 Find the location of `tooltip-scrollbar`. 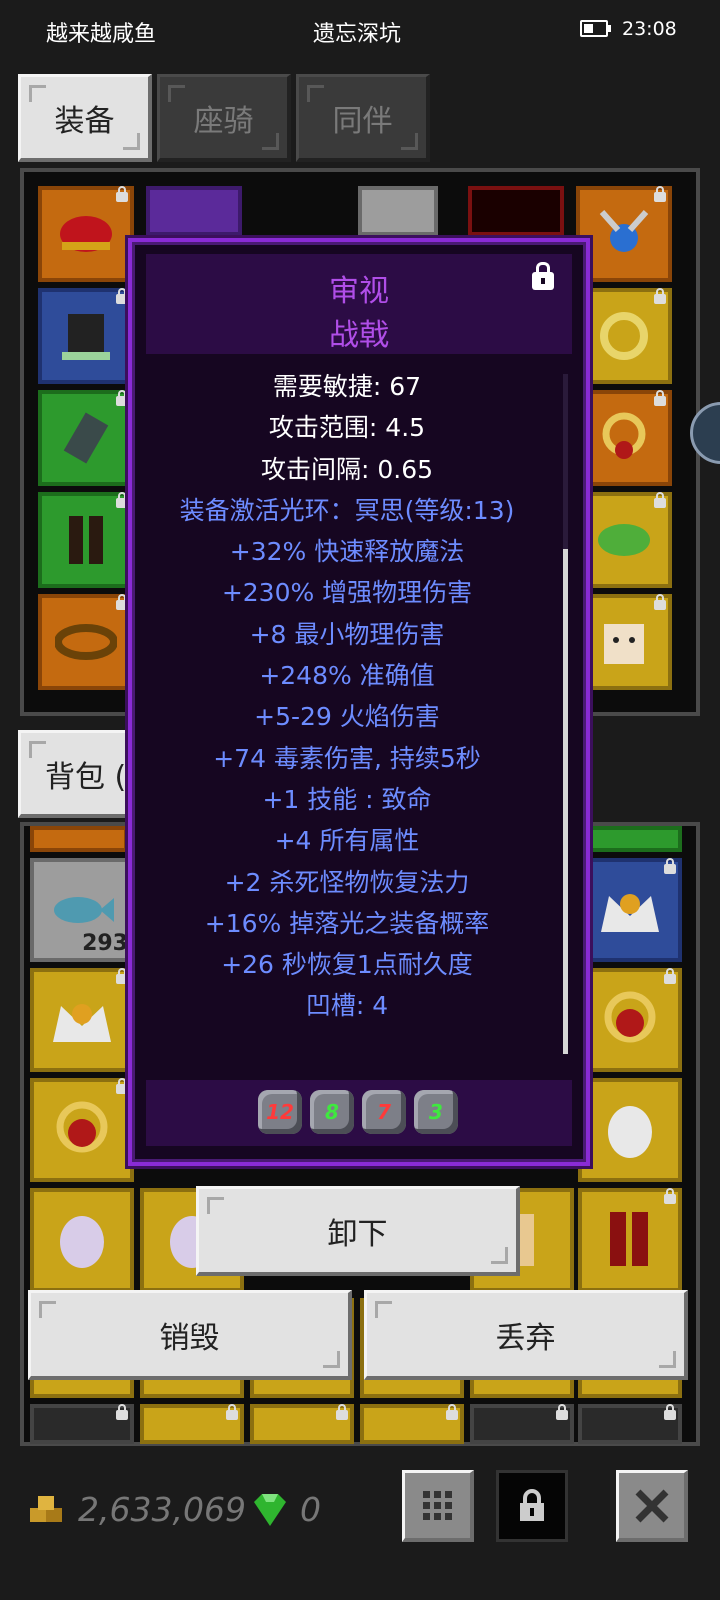

tooltip-scrollbar is located at coordinates (565, 714).